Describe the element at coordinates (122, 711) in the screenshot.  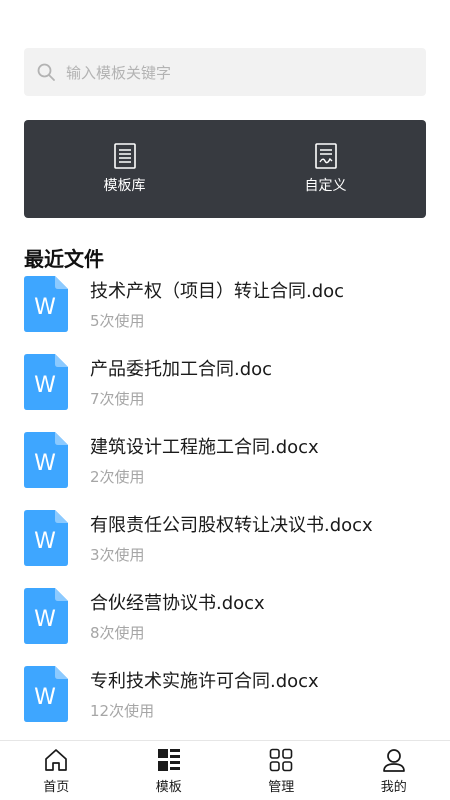
I see `file-usage-count: 12次使用` at that location.